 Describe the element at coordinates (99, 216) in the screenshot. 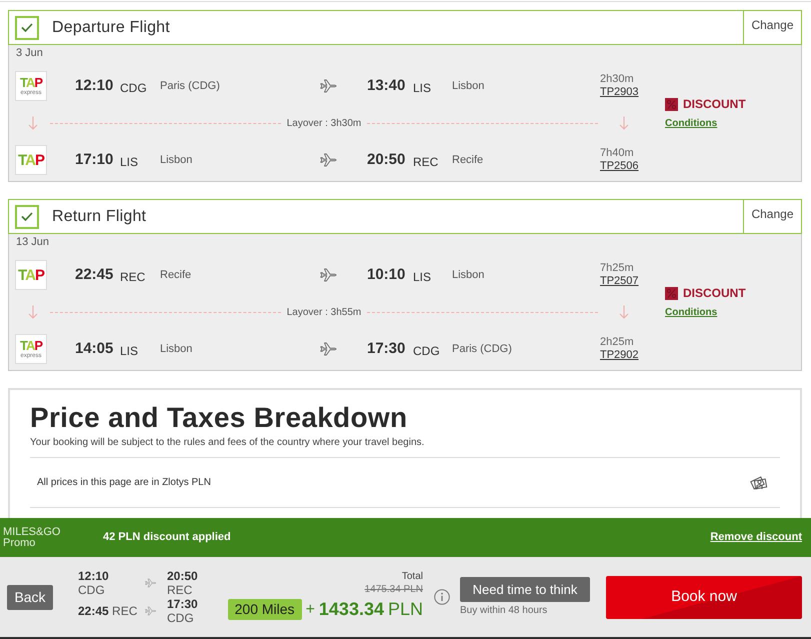

I see `section-title: Return Flight` at that location.